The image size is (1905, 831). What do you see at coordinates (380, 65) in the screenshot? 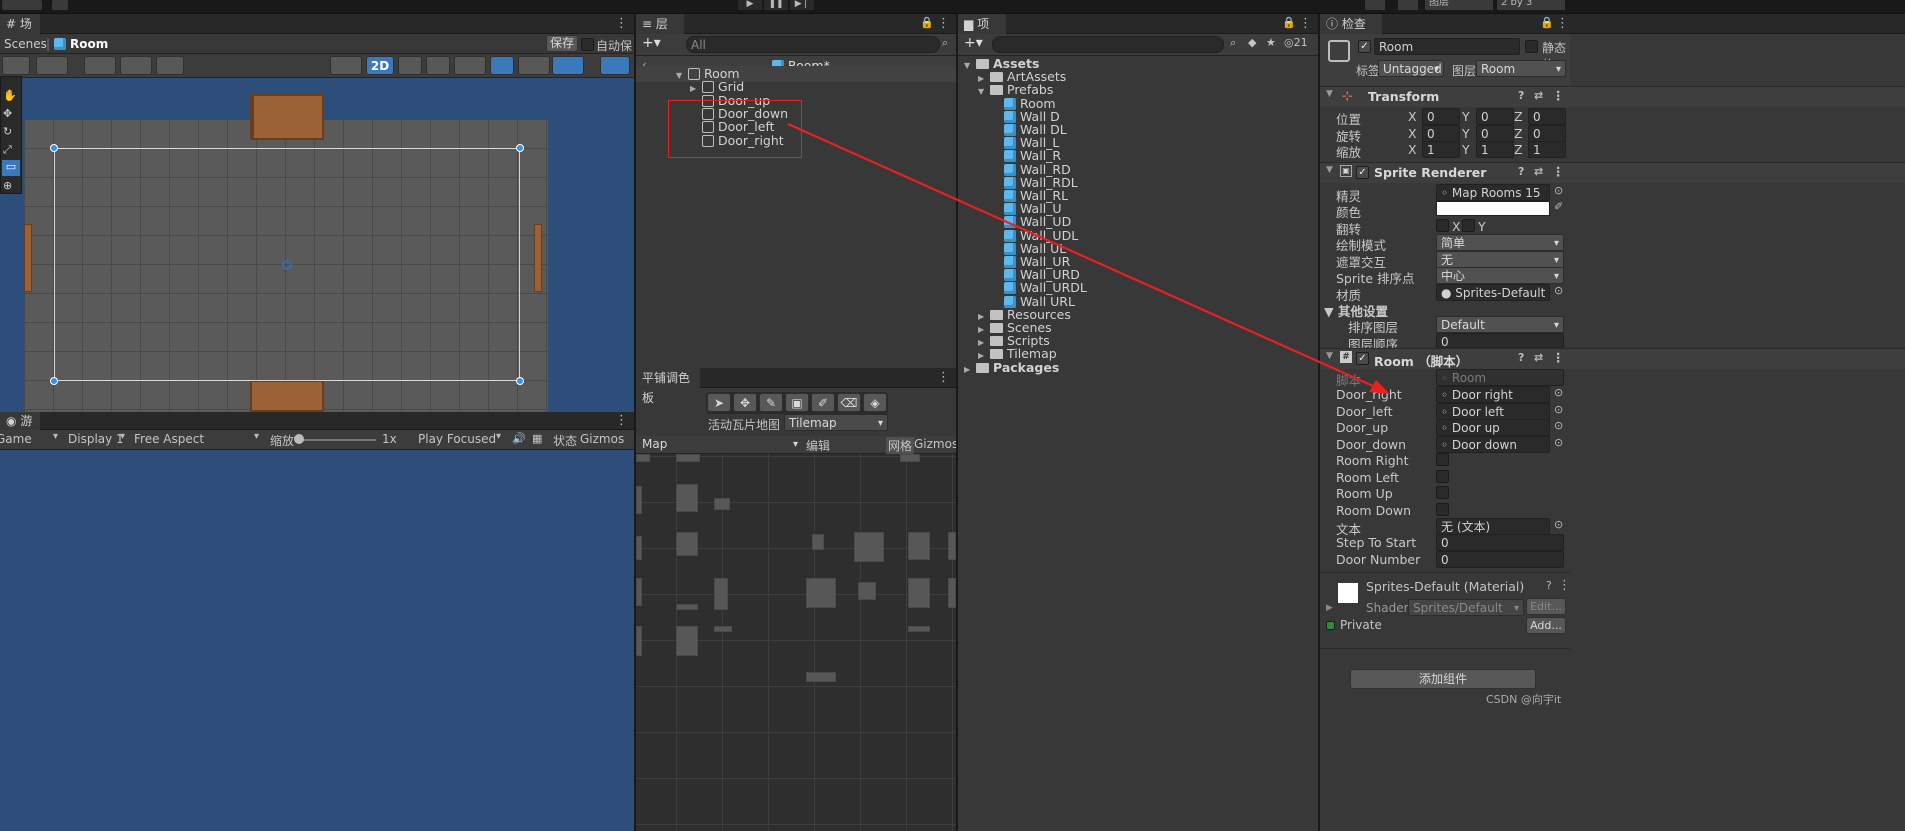
I see `mode-2d-button: 2D` at bounding box center [380, 65].